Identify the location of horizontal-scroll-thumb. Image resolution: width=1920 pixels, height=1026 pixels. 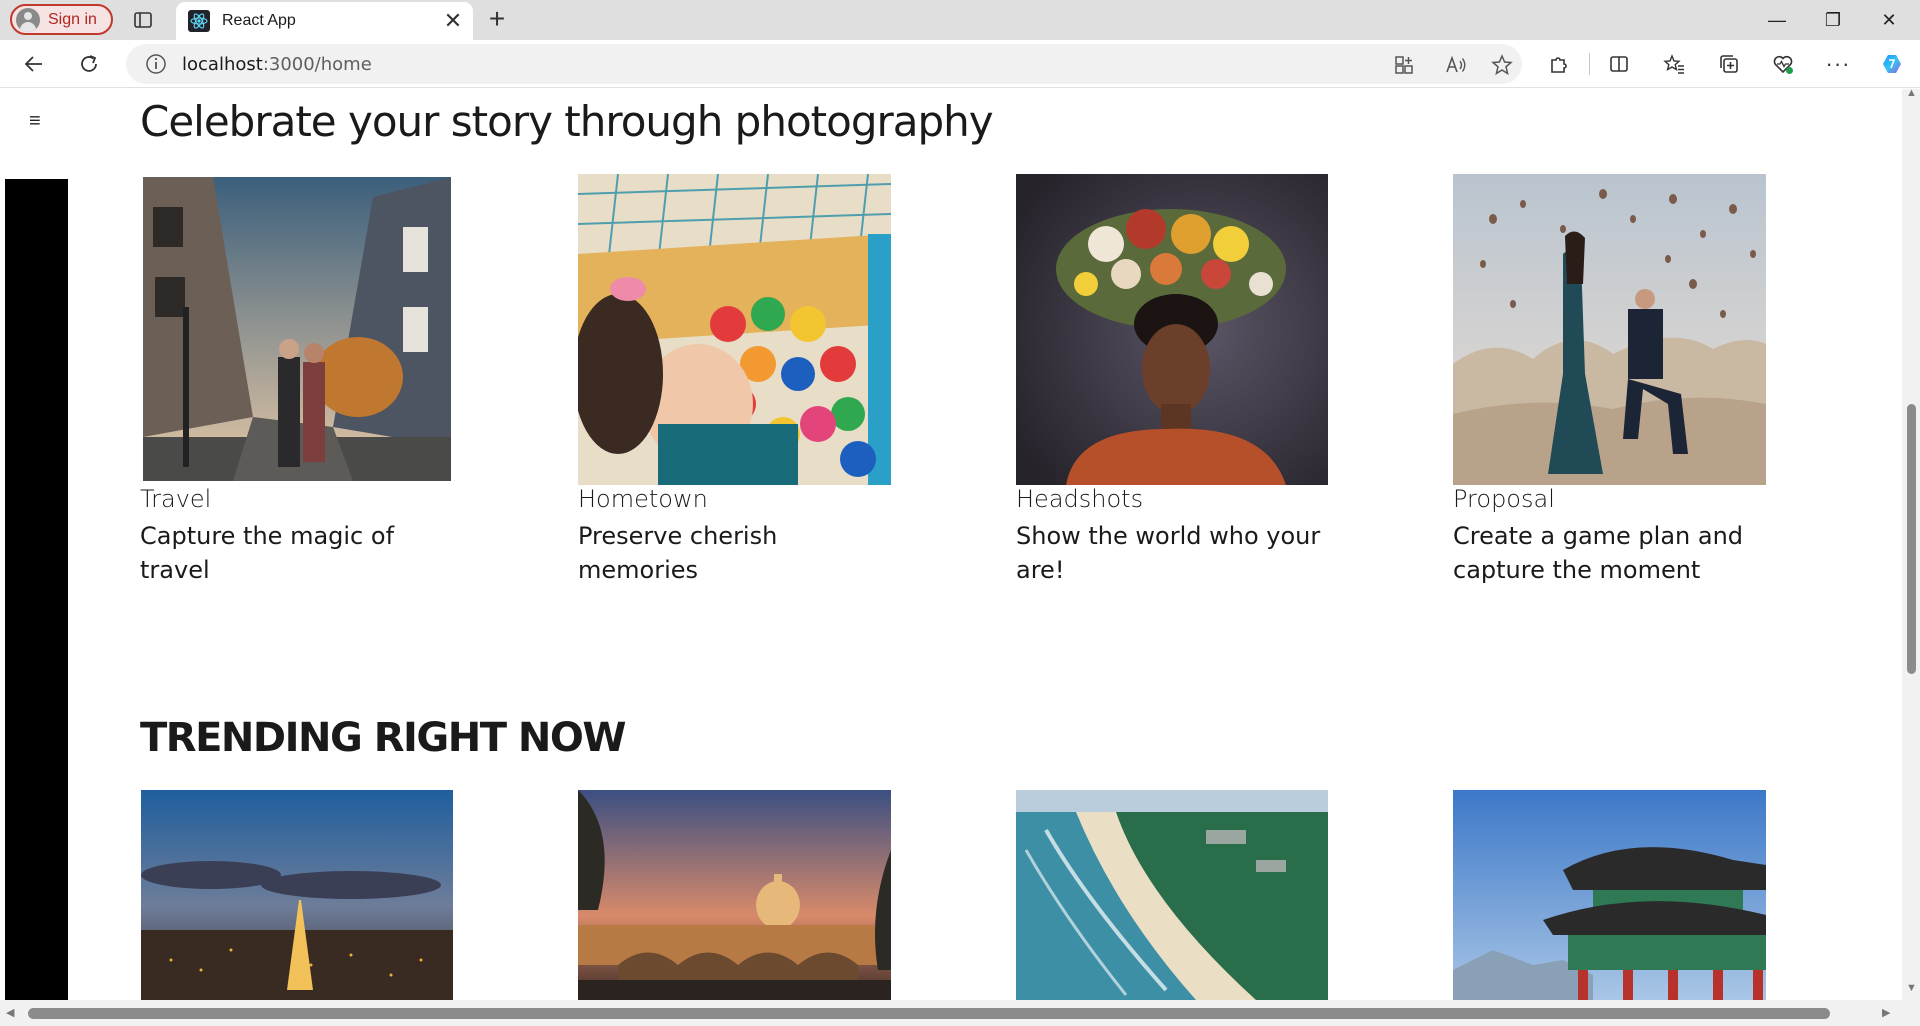
(929, 1013).